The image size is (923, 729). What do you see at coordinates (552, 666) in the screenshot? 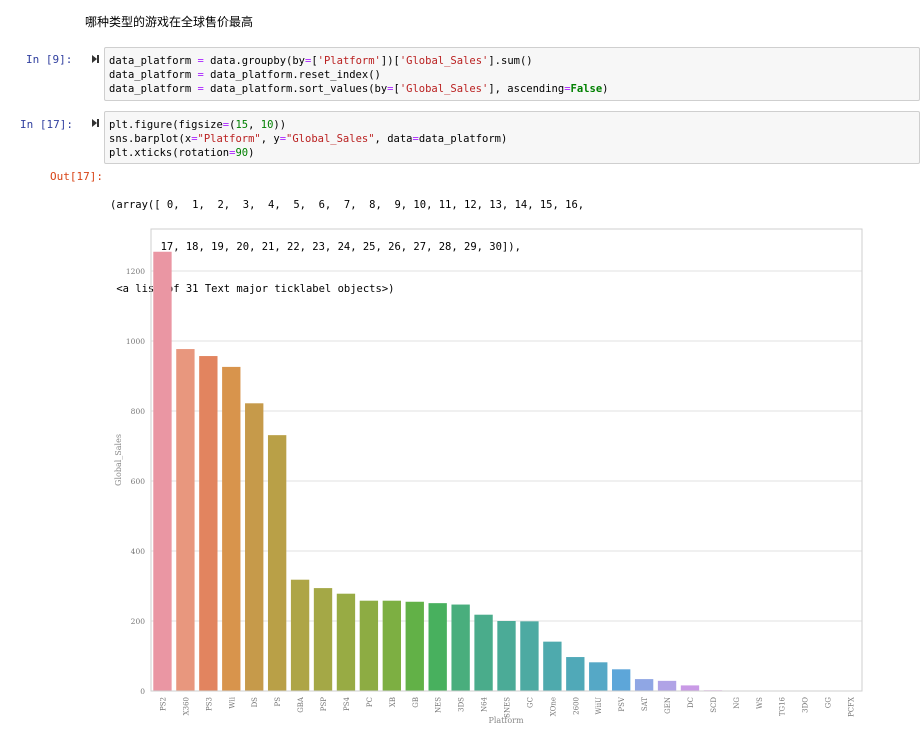
I see `bar-xone` at bounding box center [552, 666].